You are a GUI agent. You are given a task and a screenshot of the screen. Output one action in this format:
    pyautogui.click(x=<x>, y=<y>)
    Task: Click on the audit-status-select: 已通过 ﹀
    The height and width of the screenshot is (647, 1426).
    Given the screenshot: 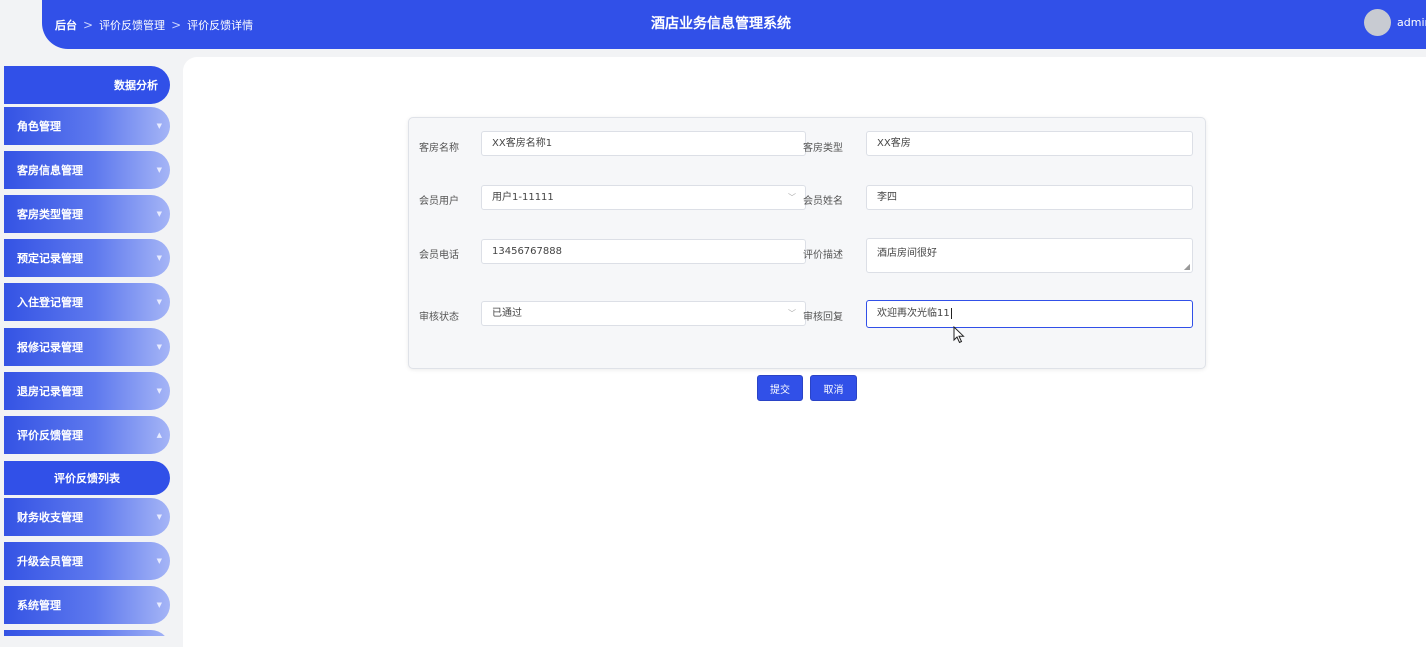 What is the action you would take?
    pyautogui.click(x=643, y=313)
    